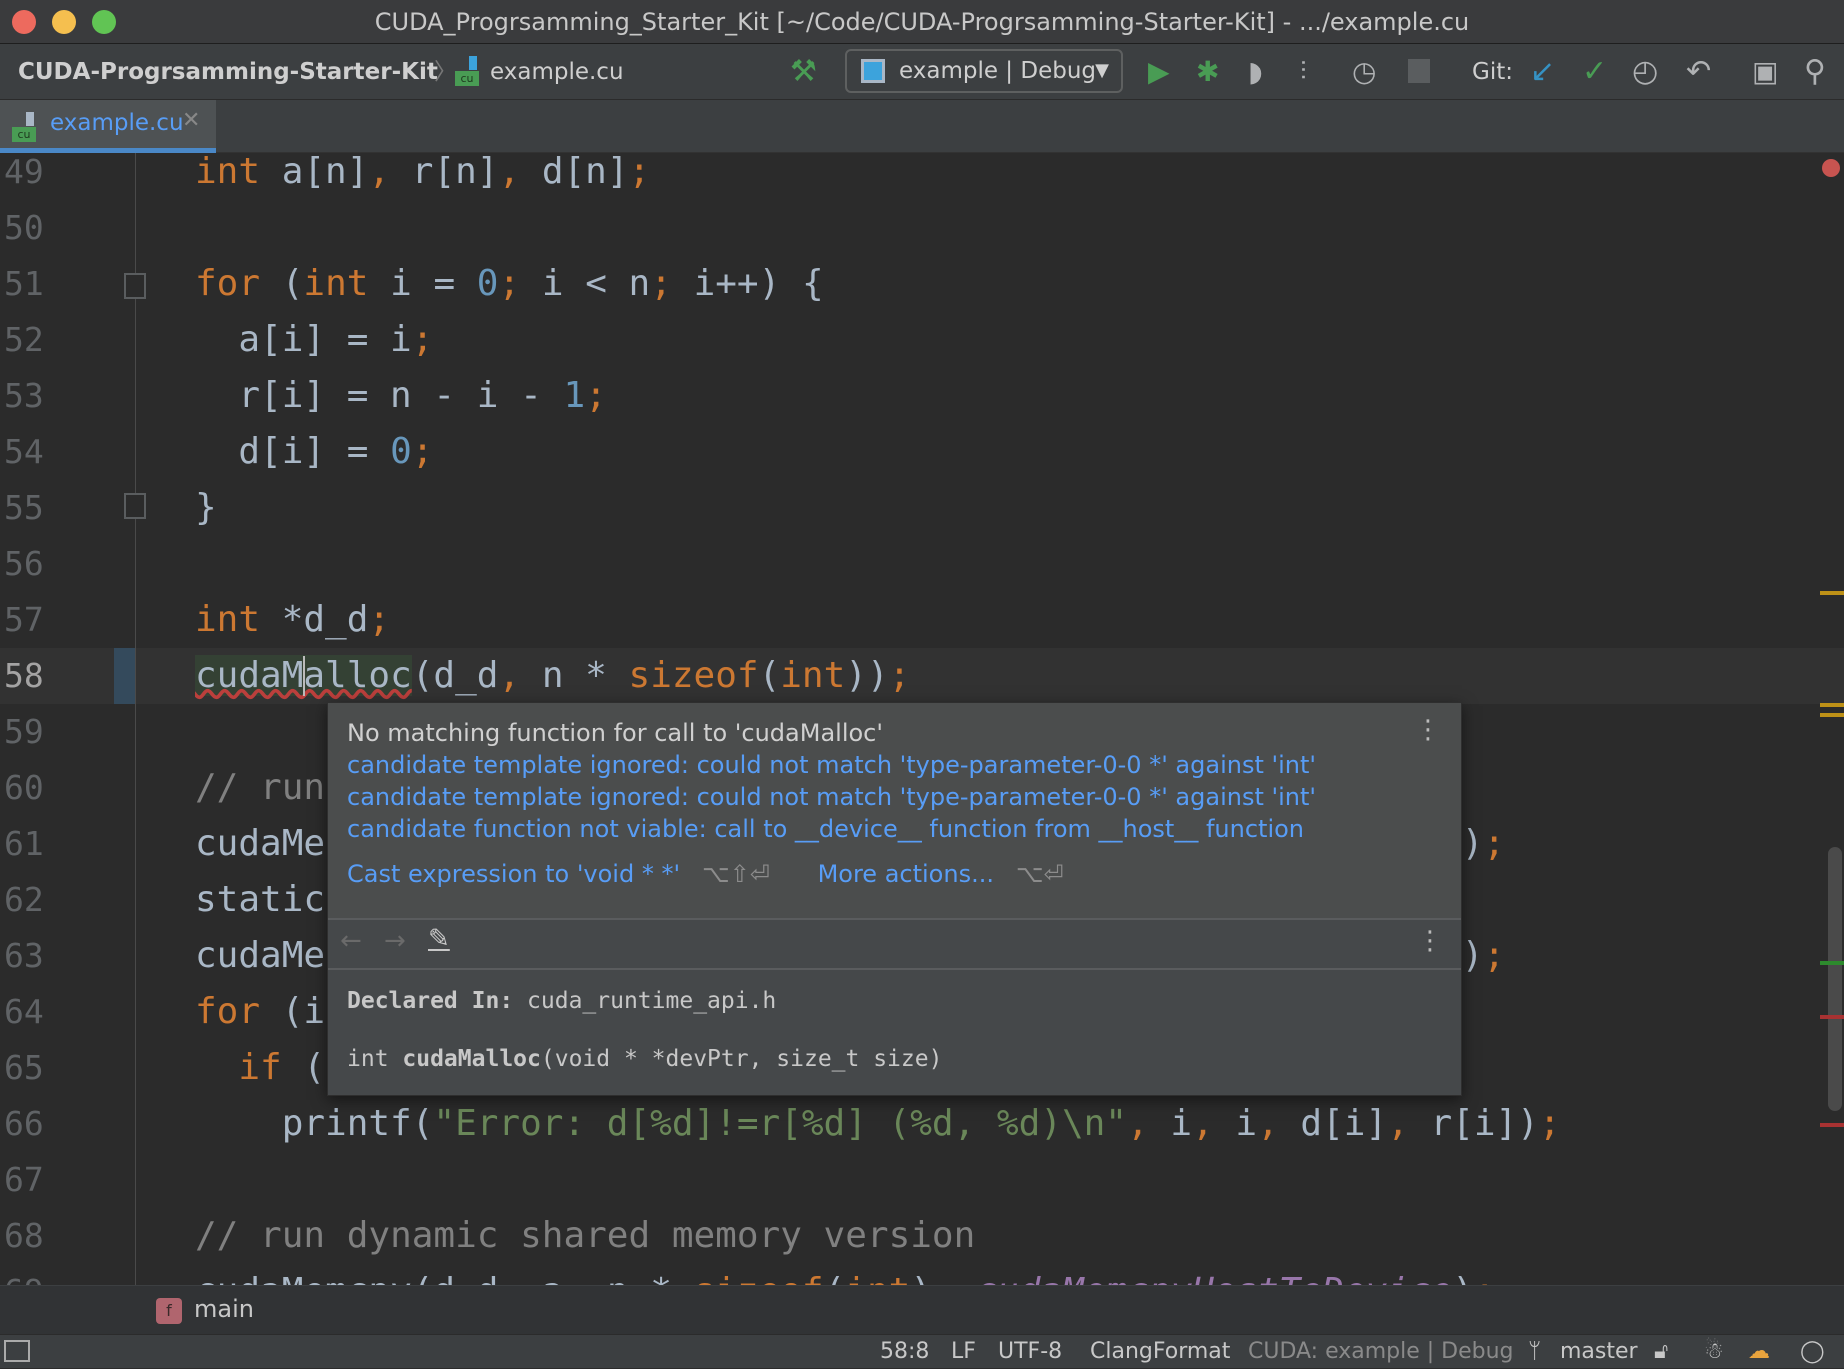 Image resolution: width=1844 pixels, height=1369 pixels. What do you see at coordinates (439, 939) in the screenshot?
I see `edit-pencil-icon: ✎` at bounding box center [439, 939].